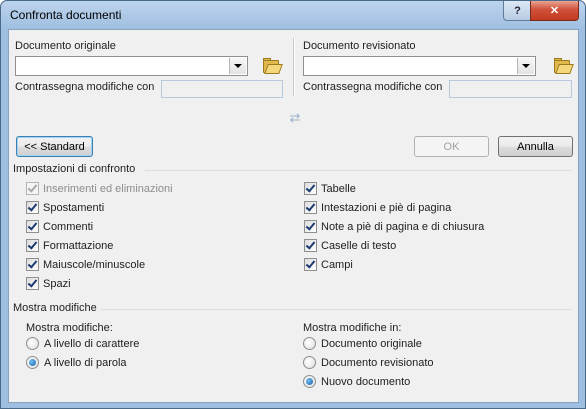  What do you see at coordinates (338, 188) in the screenshot?
I see `checkbox-label: Tabelle` at bounding box center [338, 188].